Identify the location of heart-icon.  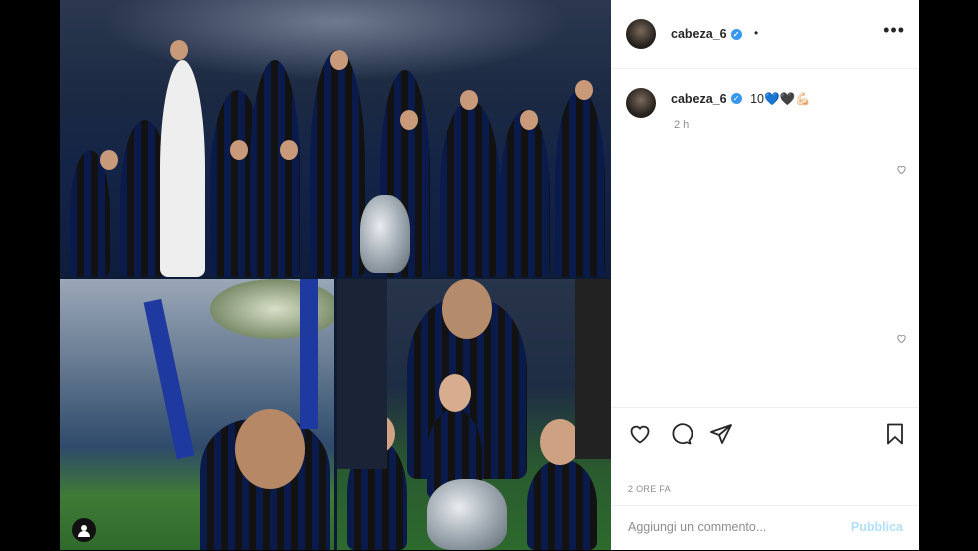
(640, 434).